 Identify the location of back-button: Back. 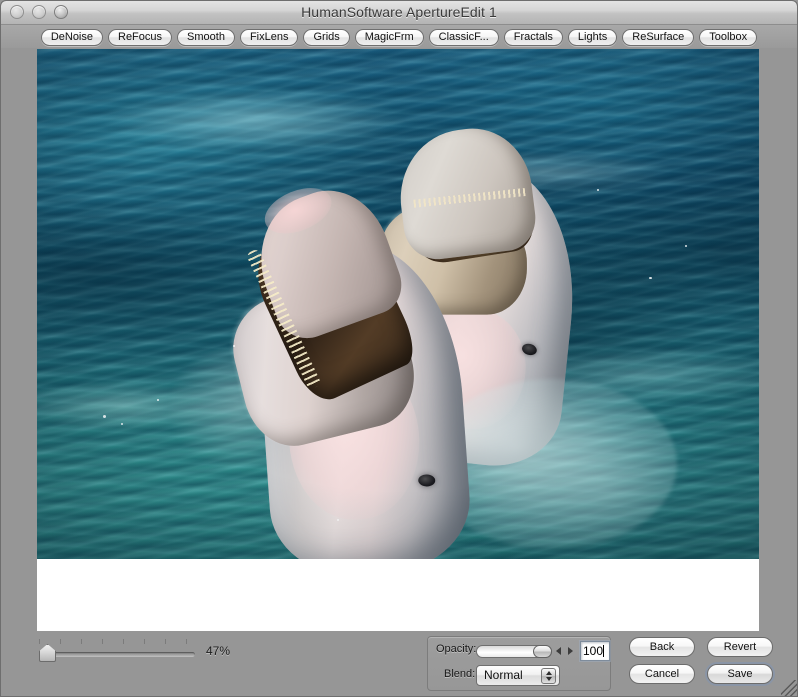
(662, 647).